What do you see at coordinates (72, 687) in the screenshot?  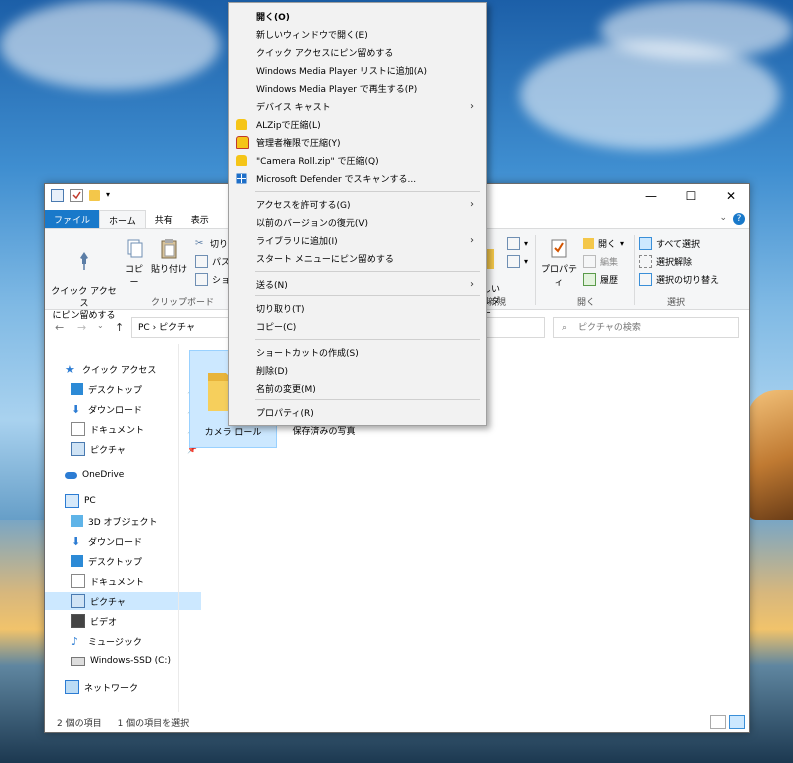 I see `network-icon` at bounding box center [72, 687].